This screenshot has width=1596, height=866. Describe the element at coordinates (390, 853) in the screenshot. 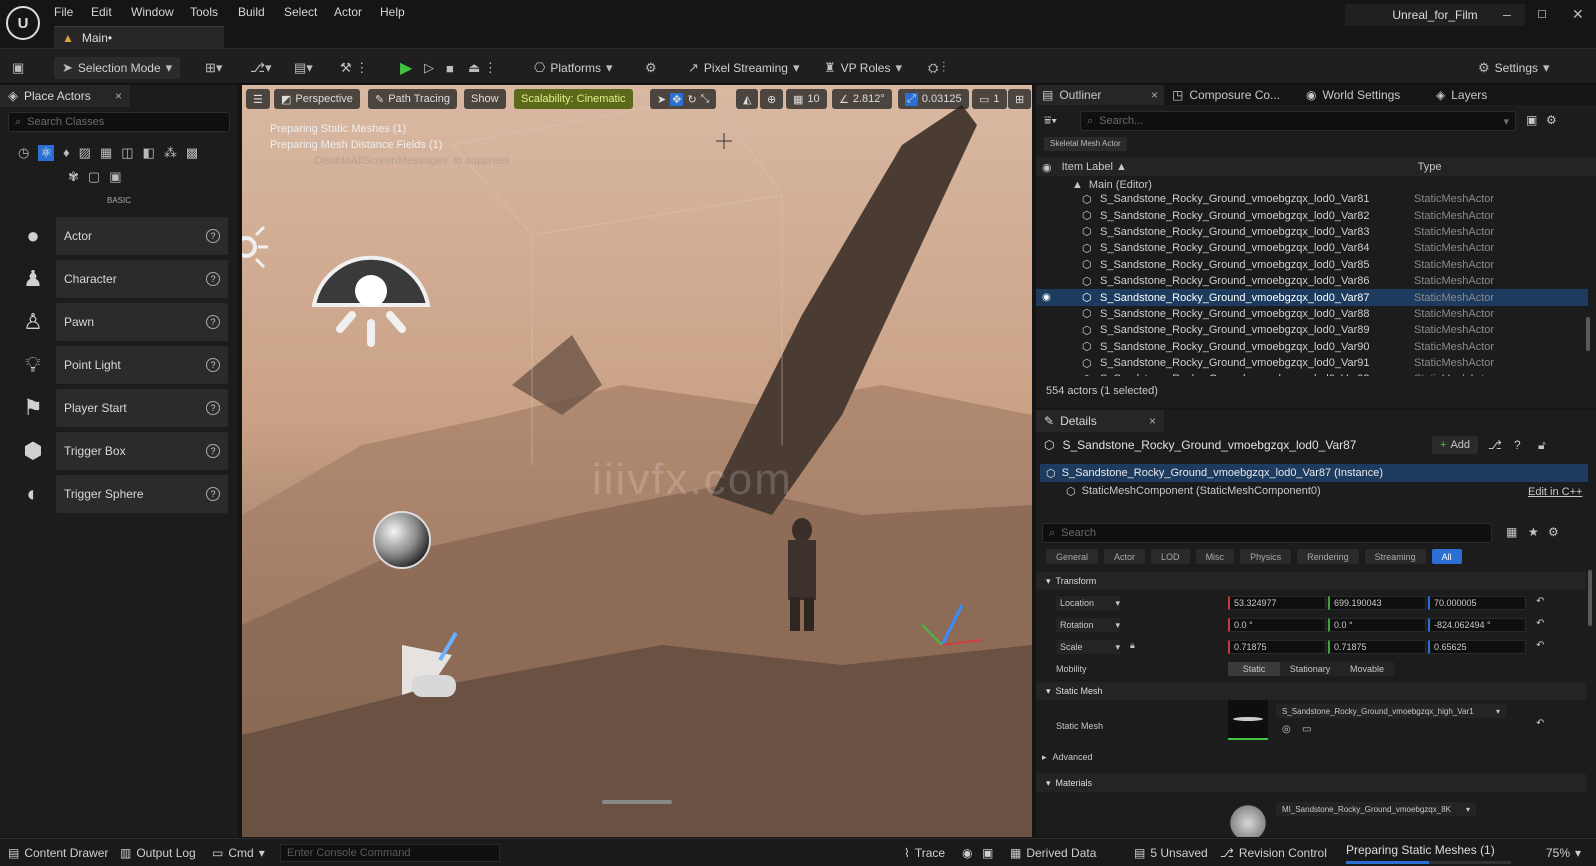

I see `console-command-input: Enter Console Command` at that location.